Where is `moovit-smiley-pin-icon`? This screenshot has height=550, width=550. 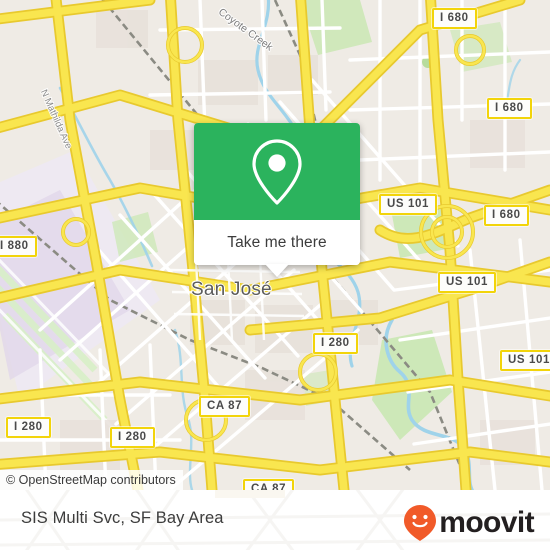
moovit-smiley-pin-icon is located at coordinates (420, 523).